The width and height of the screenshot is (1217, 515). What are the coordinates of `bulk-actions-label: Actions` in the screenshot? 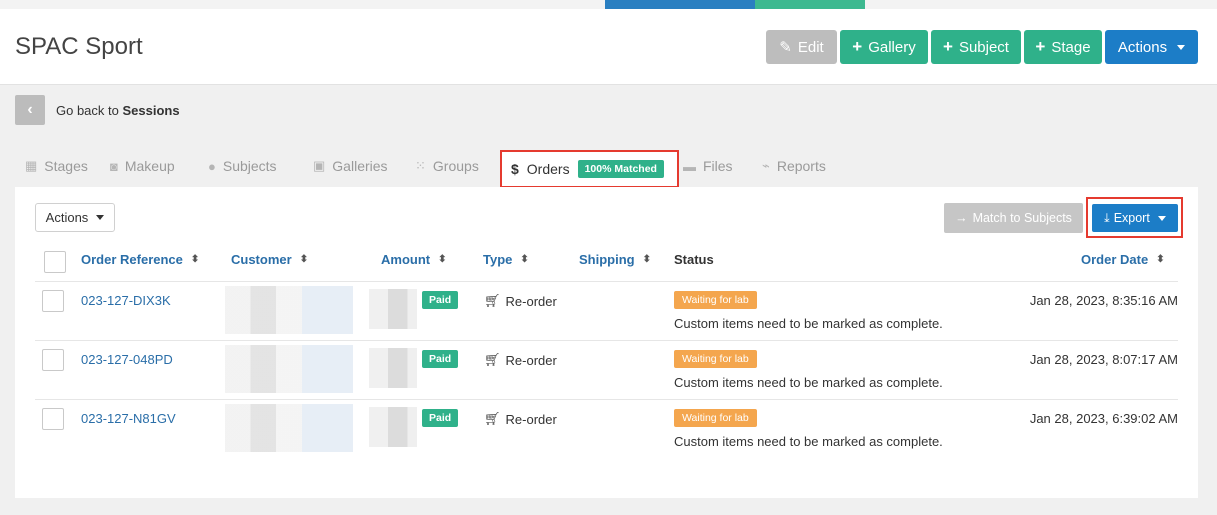 It's located at (67, 217).